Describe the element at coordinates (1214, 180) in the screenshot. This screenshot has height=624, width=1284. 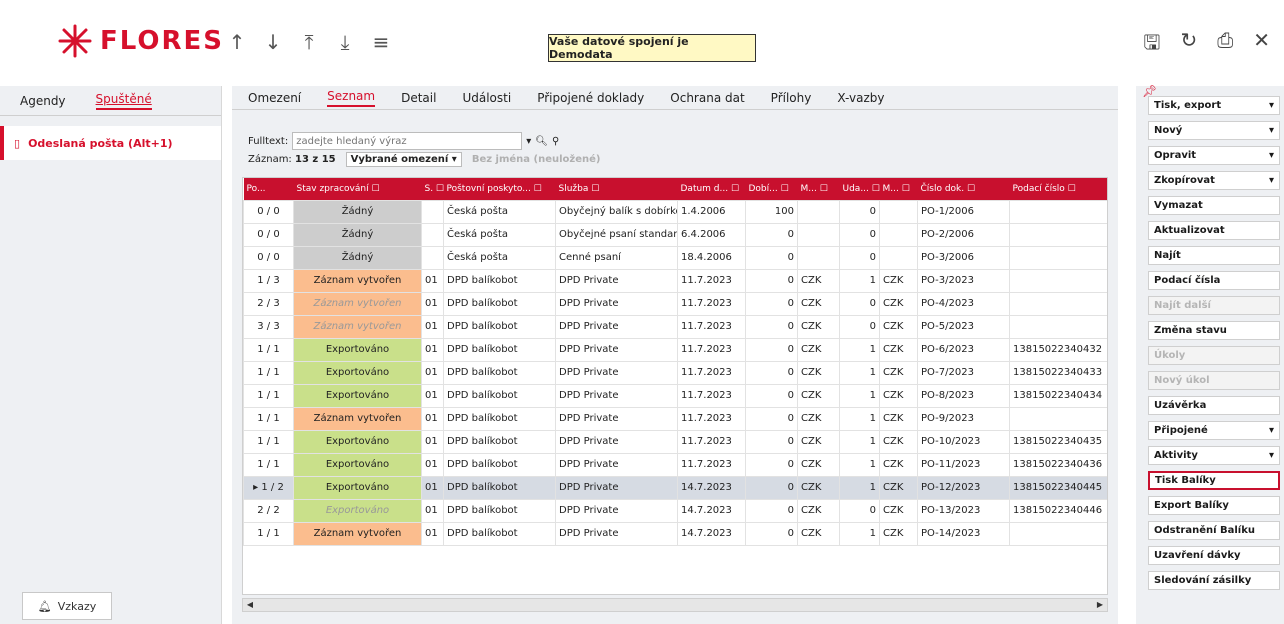
I see `action-button: Zkopírovat ▾` at that location.